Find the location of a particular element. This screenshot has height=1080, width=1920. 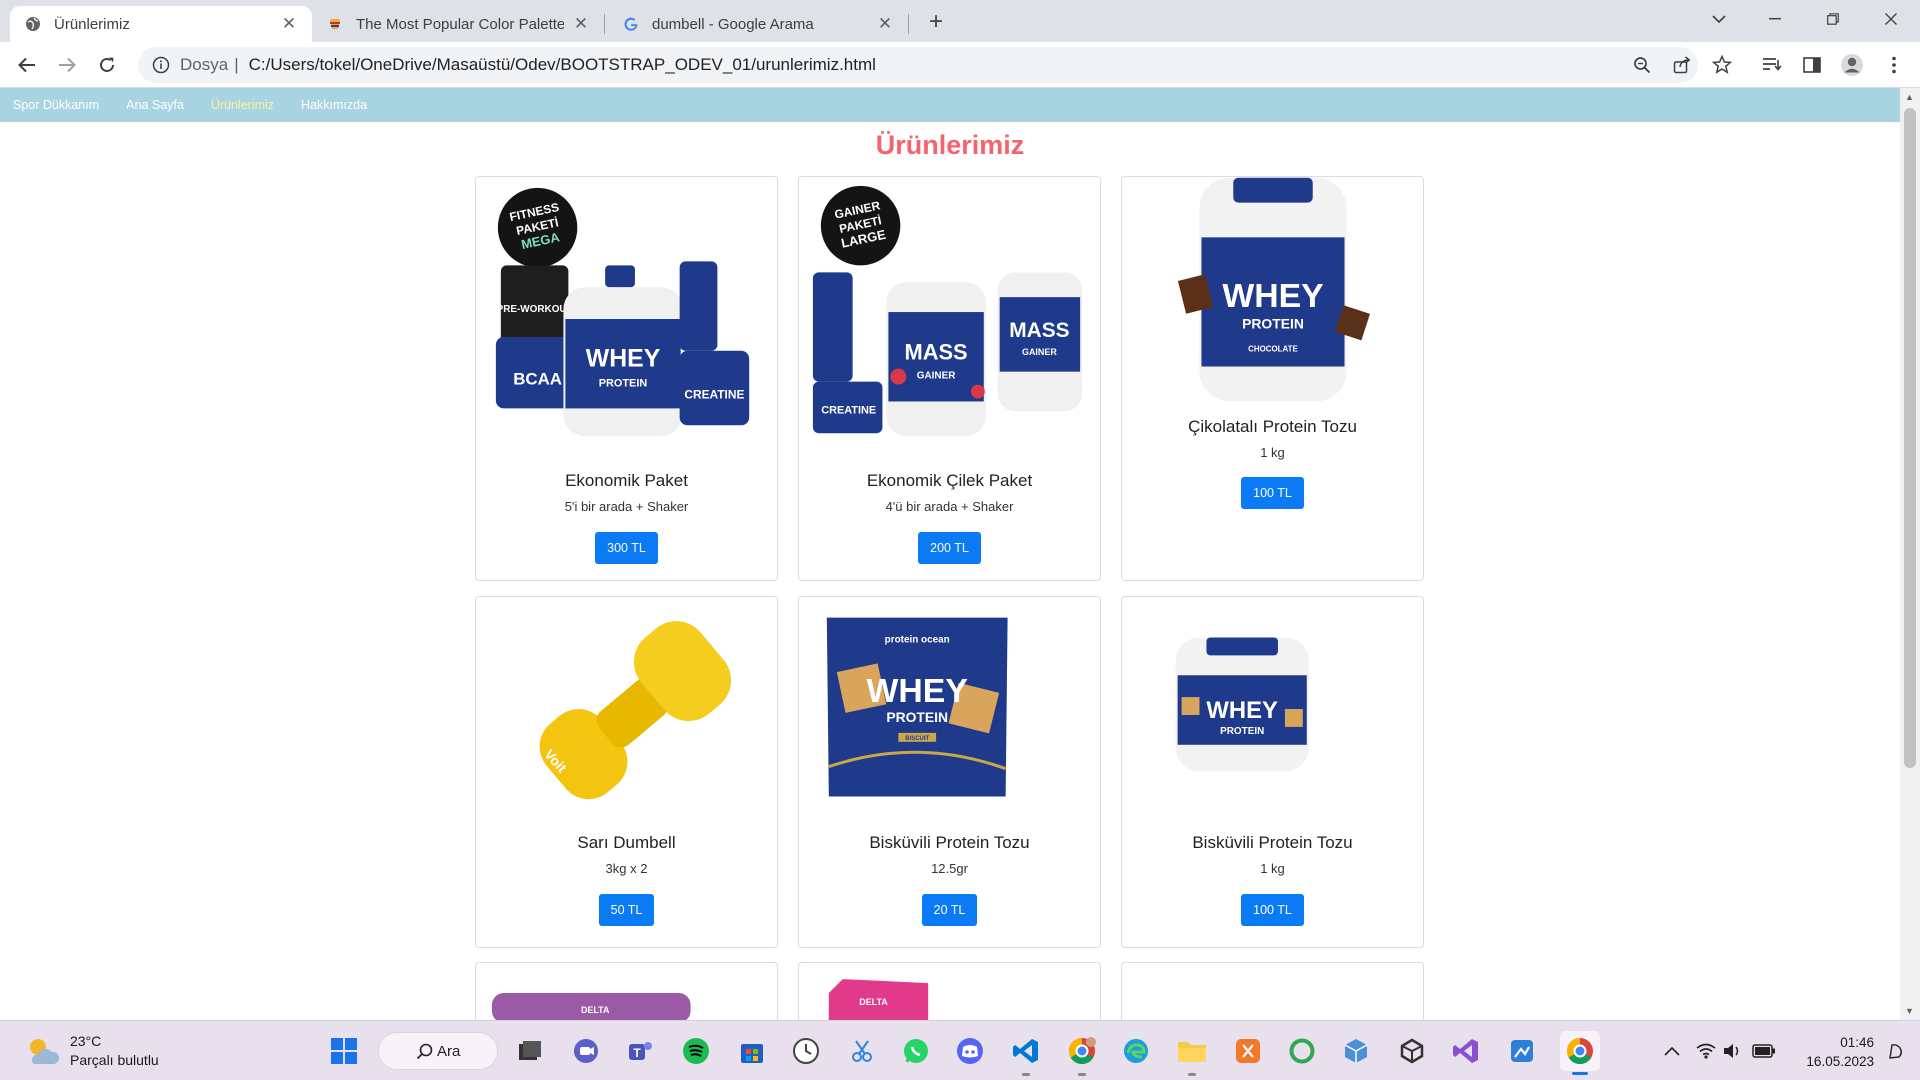

brackets-app-icon is located at coordinates (1248, 1051).